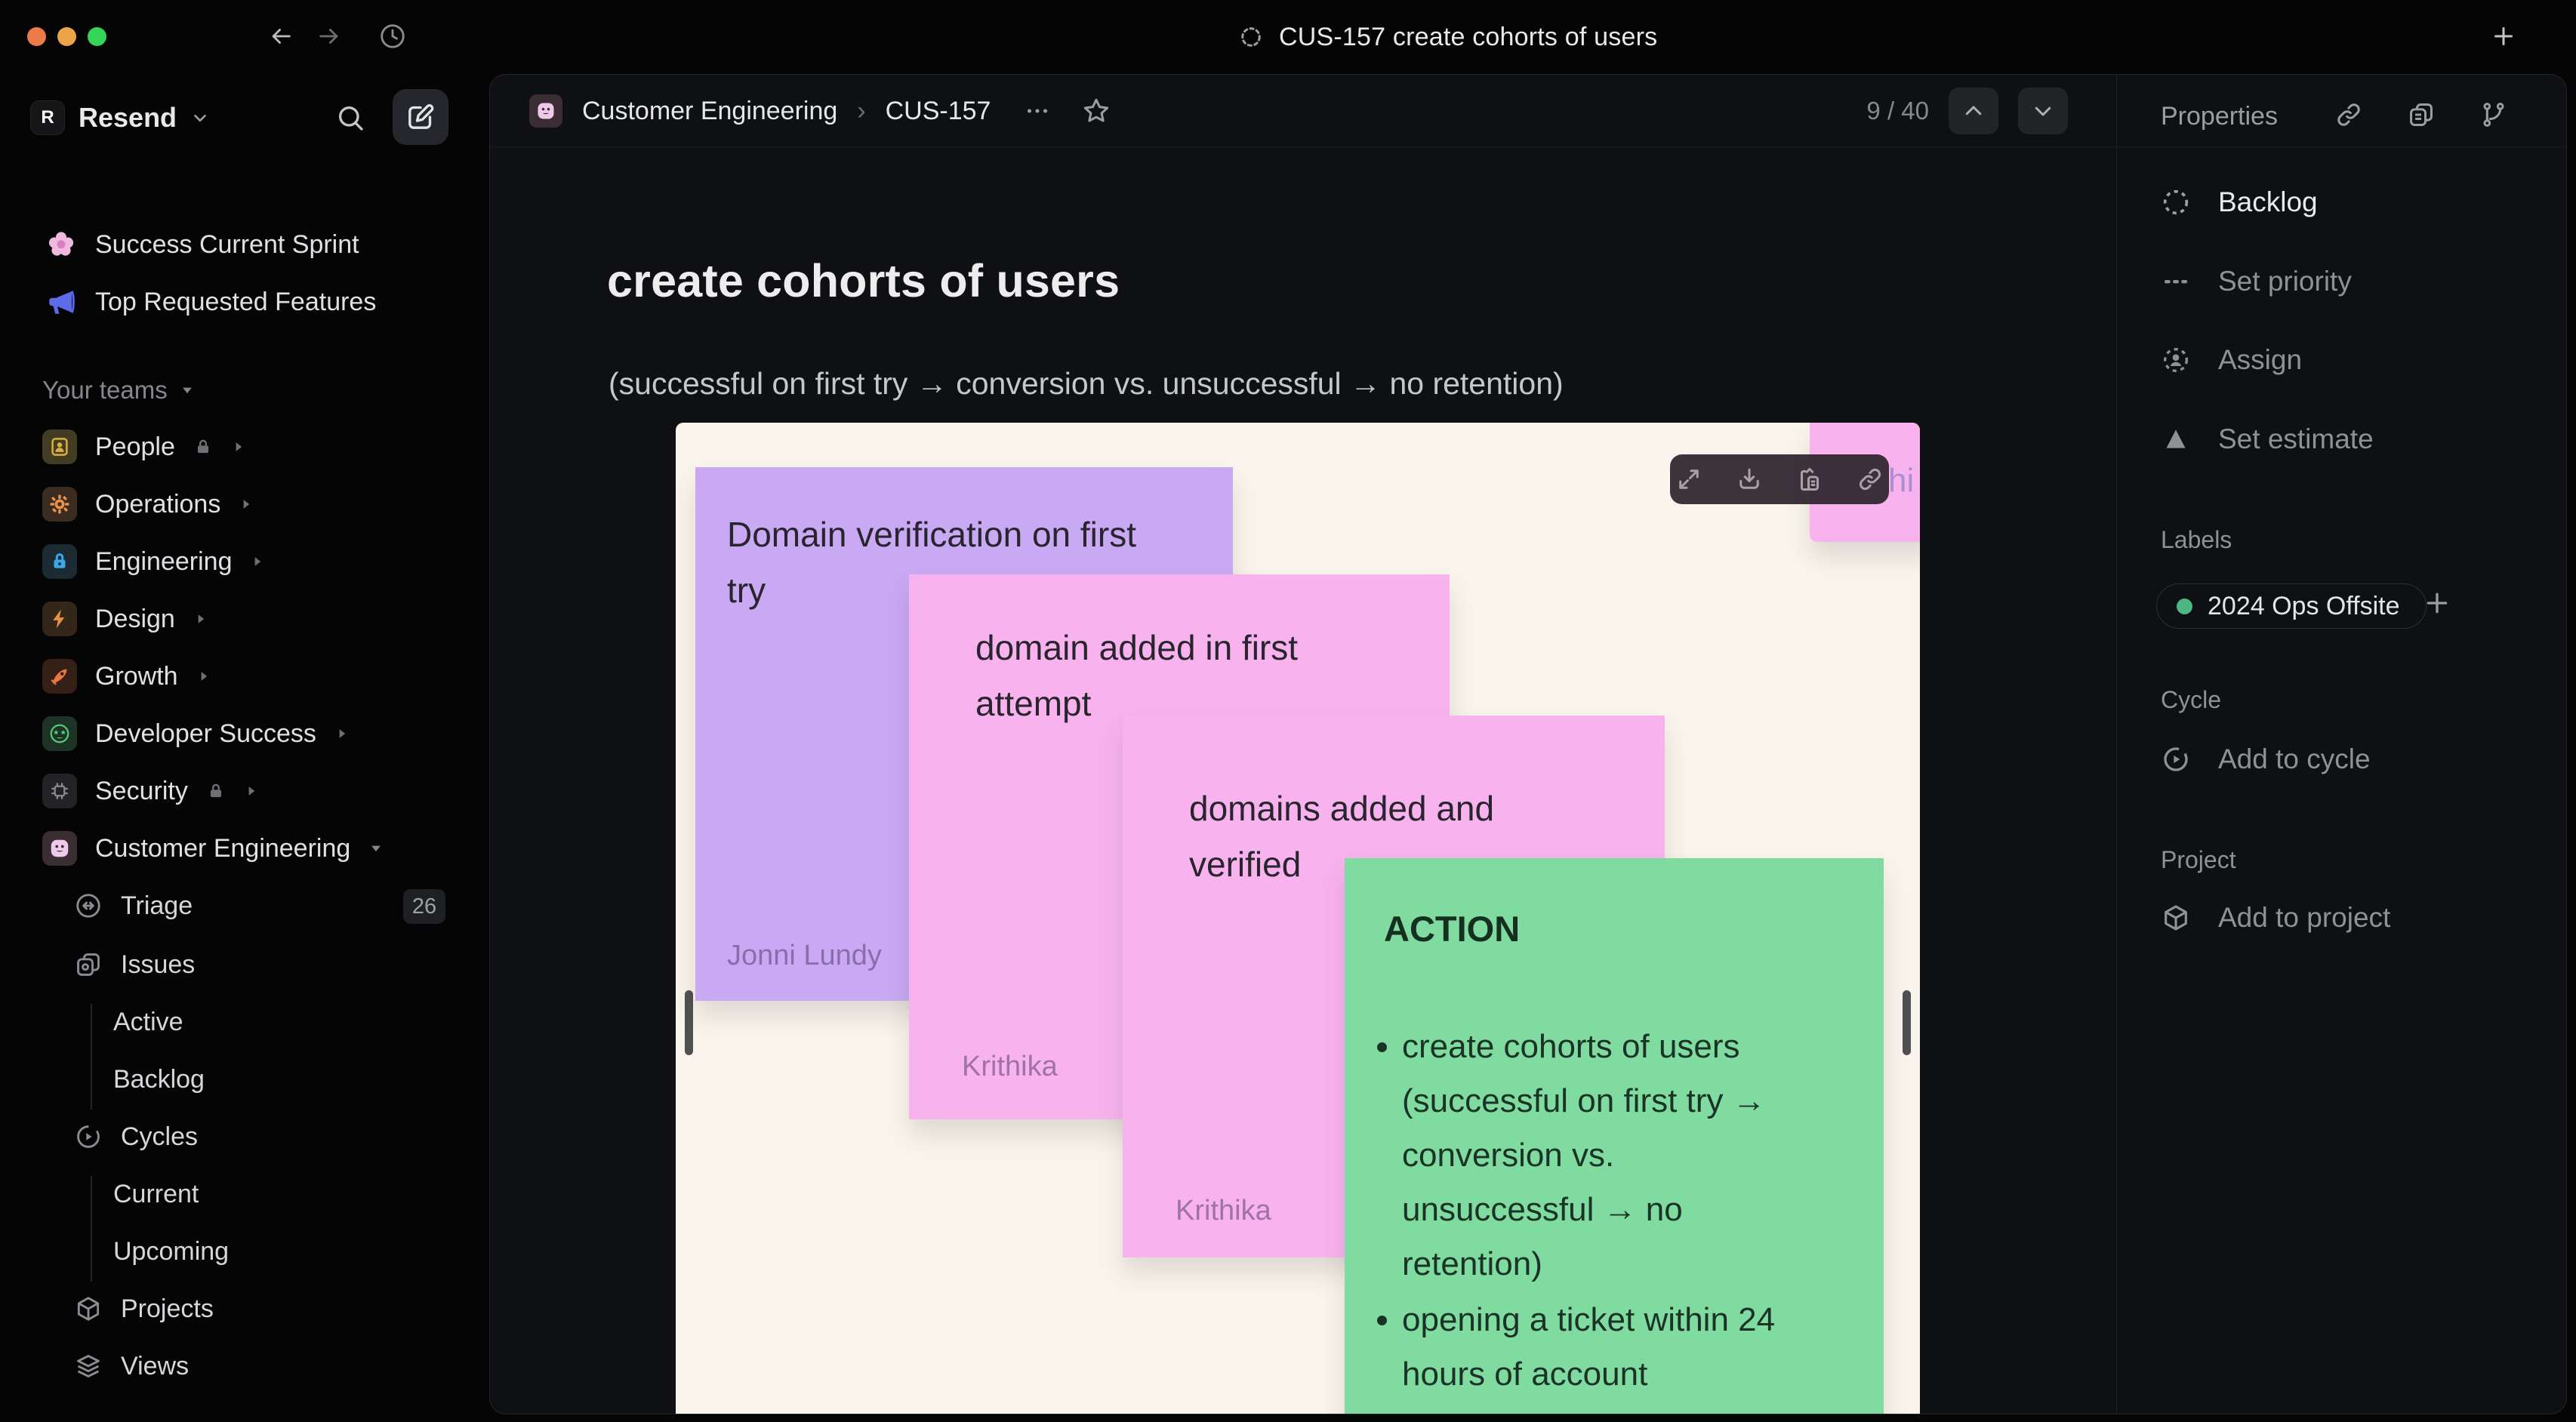 This screenshot has width=2576, height=1422. What do you see at coordinates (135, 619) in the screenshot?
I see `team-label: Design` at bounding box center [135, 619].